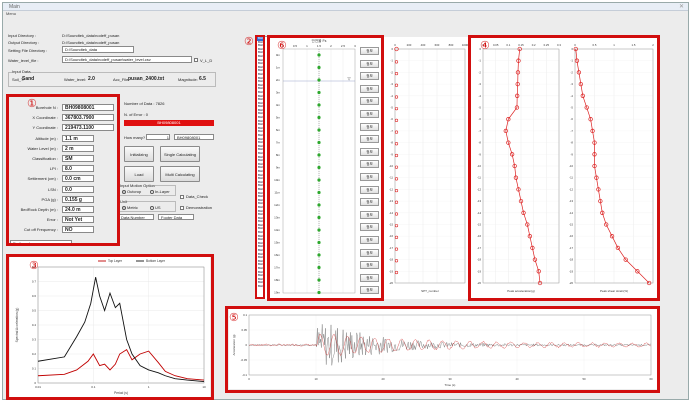 The width and height of the screenshot is (691, 402). I want to click on earthquake-dropdown: Earthquake ▾, so click(41, 243).